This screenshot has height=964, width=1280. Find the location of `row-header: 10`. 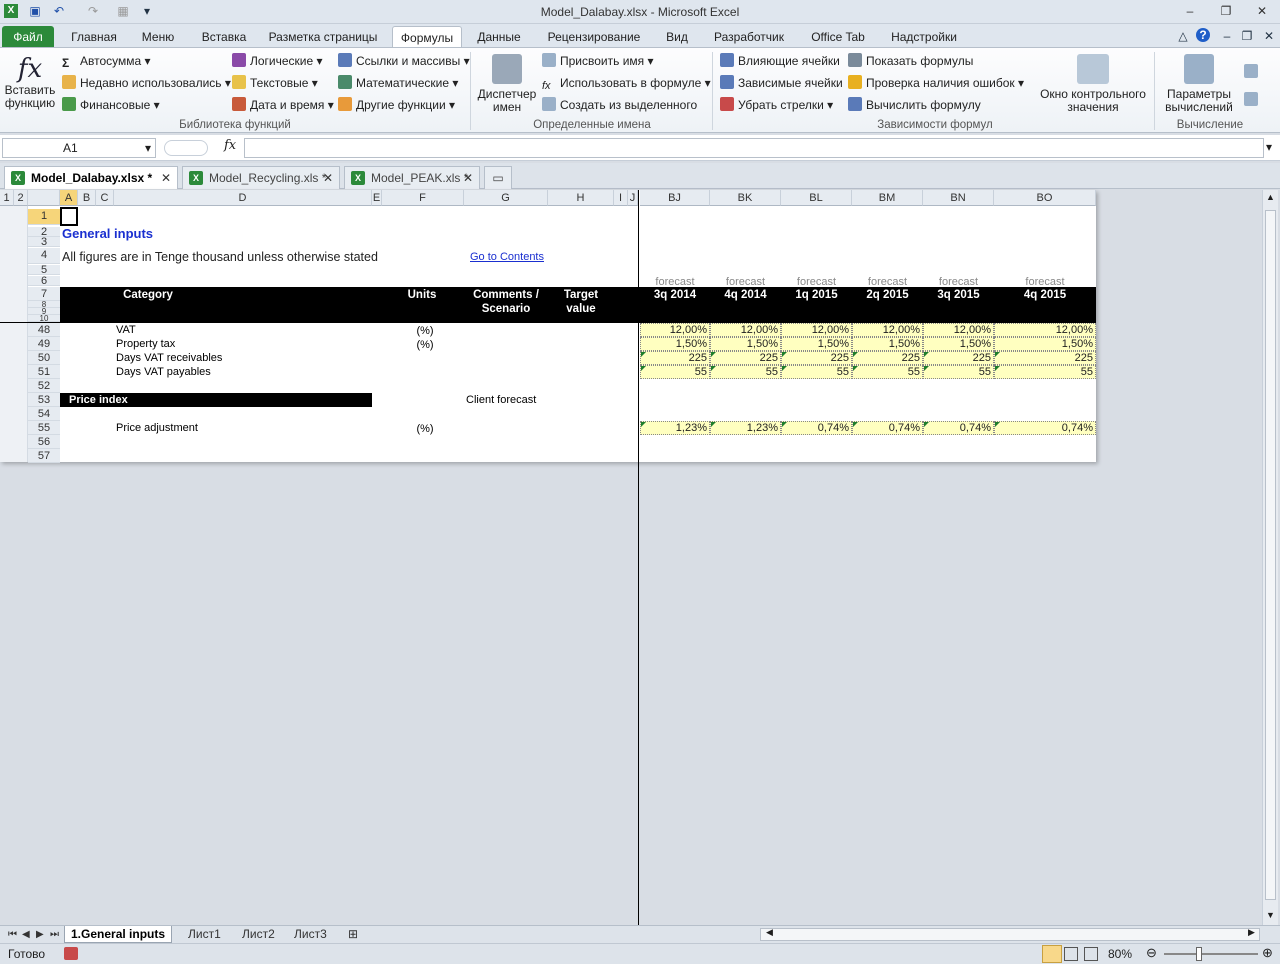

row-header: 10 is located at coordinates (44, 319).